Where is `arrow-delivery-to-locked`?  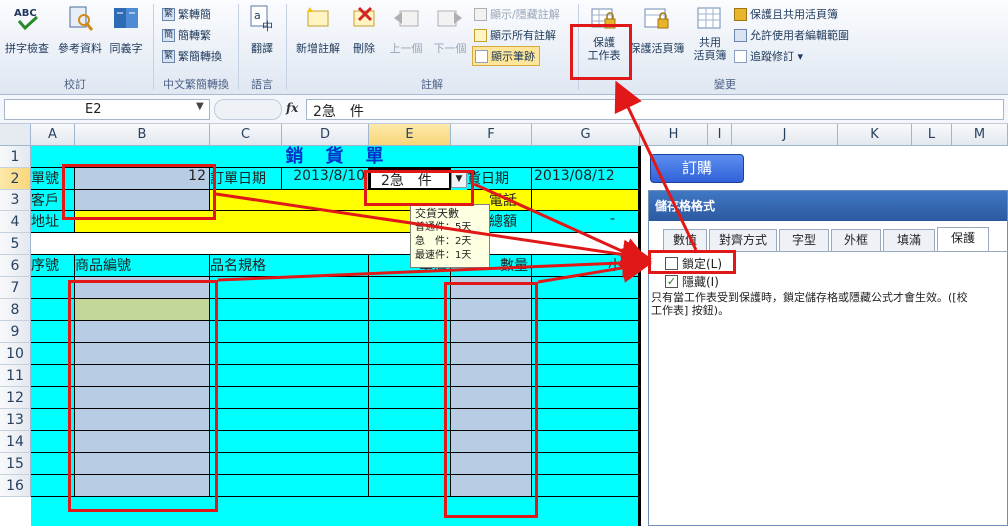
arrow-delivery-to-locked is located at coordinates (562, 224).